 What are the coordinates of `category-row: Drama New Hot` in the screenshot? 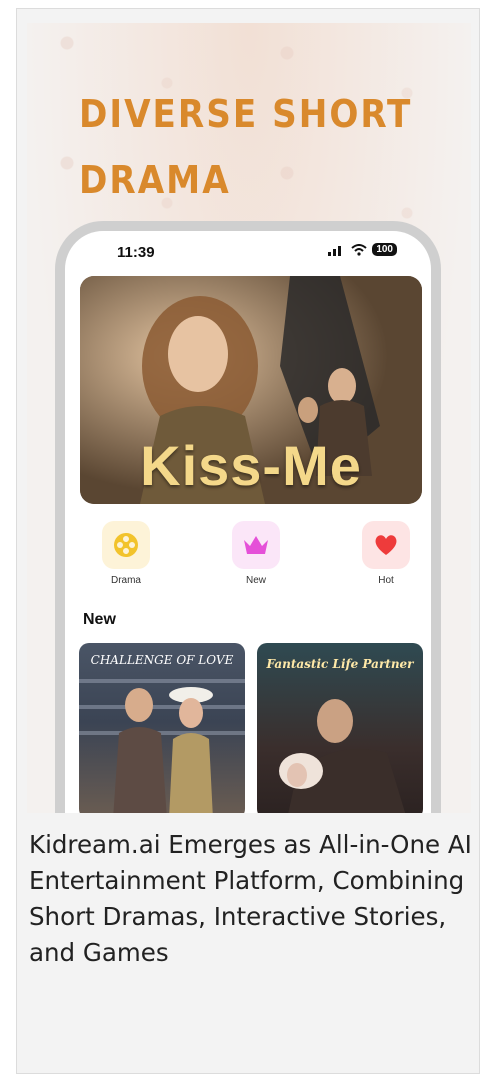 It's located at (248, 553).